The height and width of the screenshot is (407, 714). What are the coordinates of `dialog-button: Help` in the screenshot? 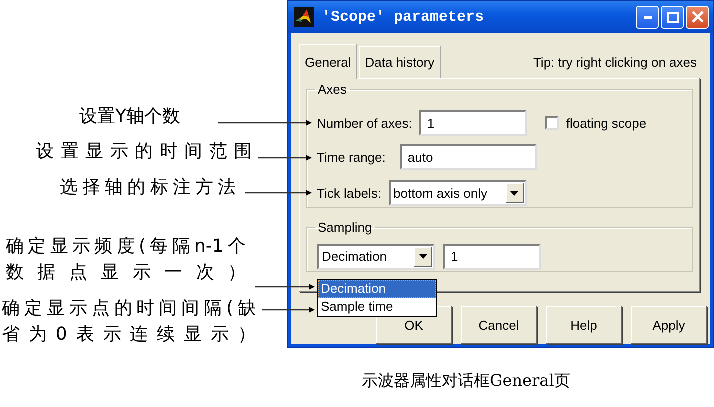 It's located at (584, 325).